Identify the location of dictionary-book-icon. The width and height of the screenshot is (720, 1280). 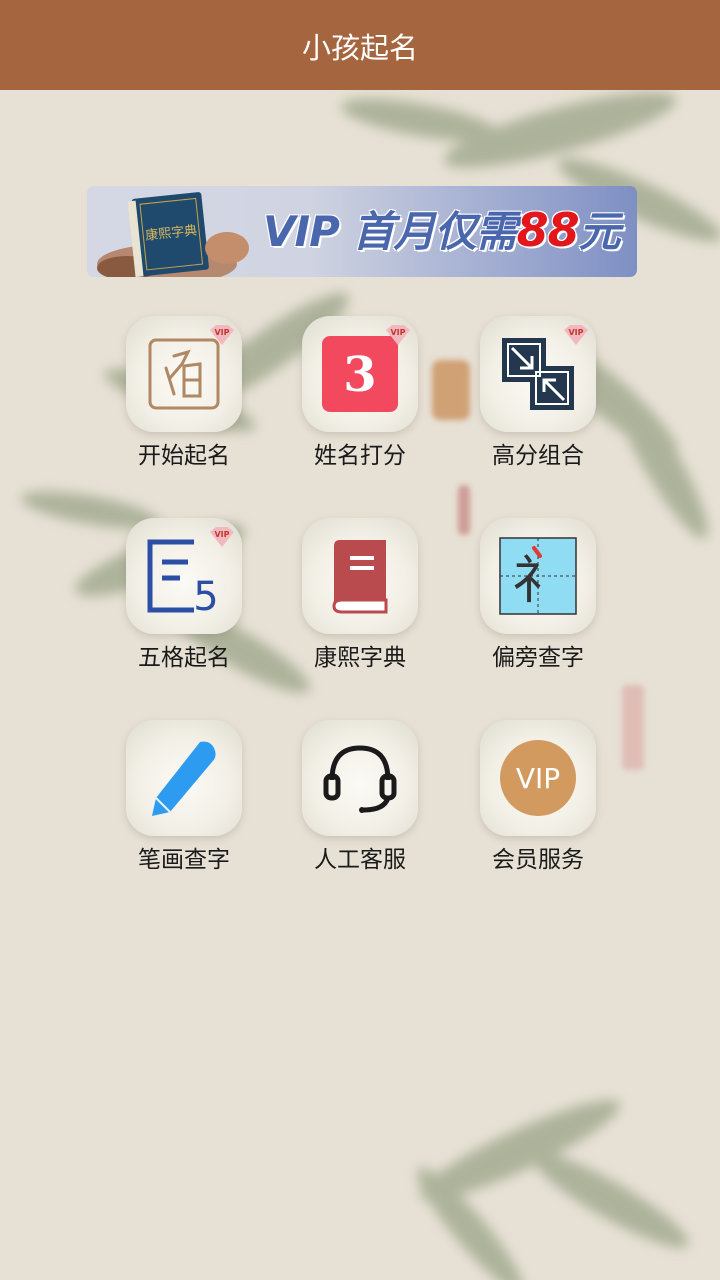
(360, 577).